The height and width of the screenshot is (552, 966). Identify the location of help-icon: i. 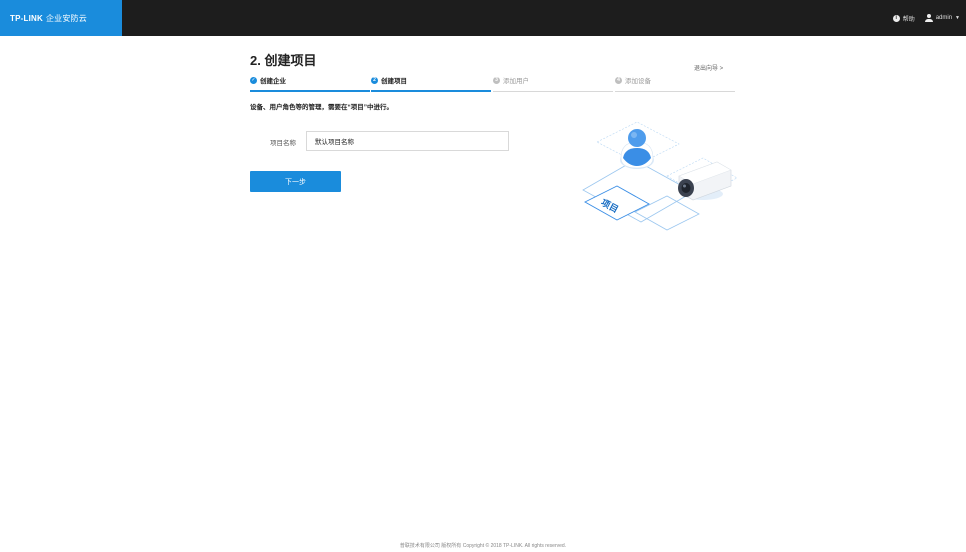
(896, 18).